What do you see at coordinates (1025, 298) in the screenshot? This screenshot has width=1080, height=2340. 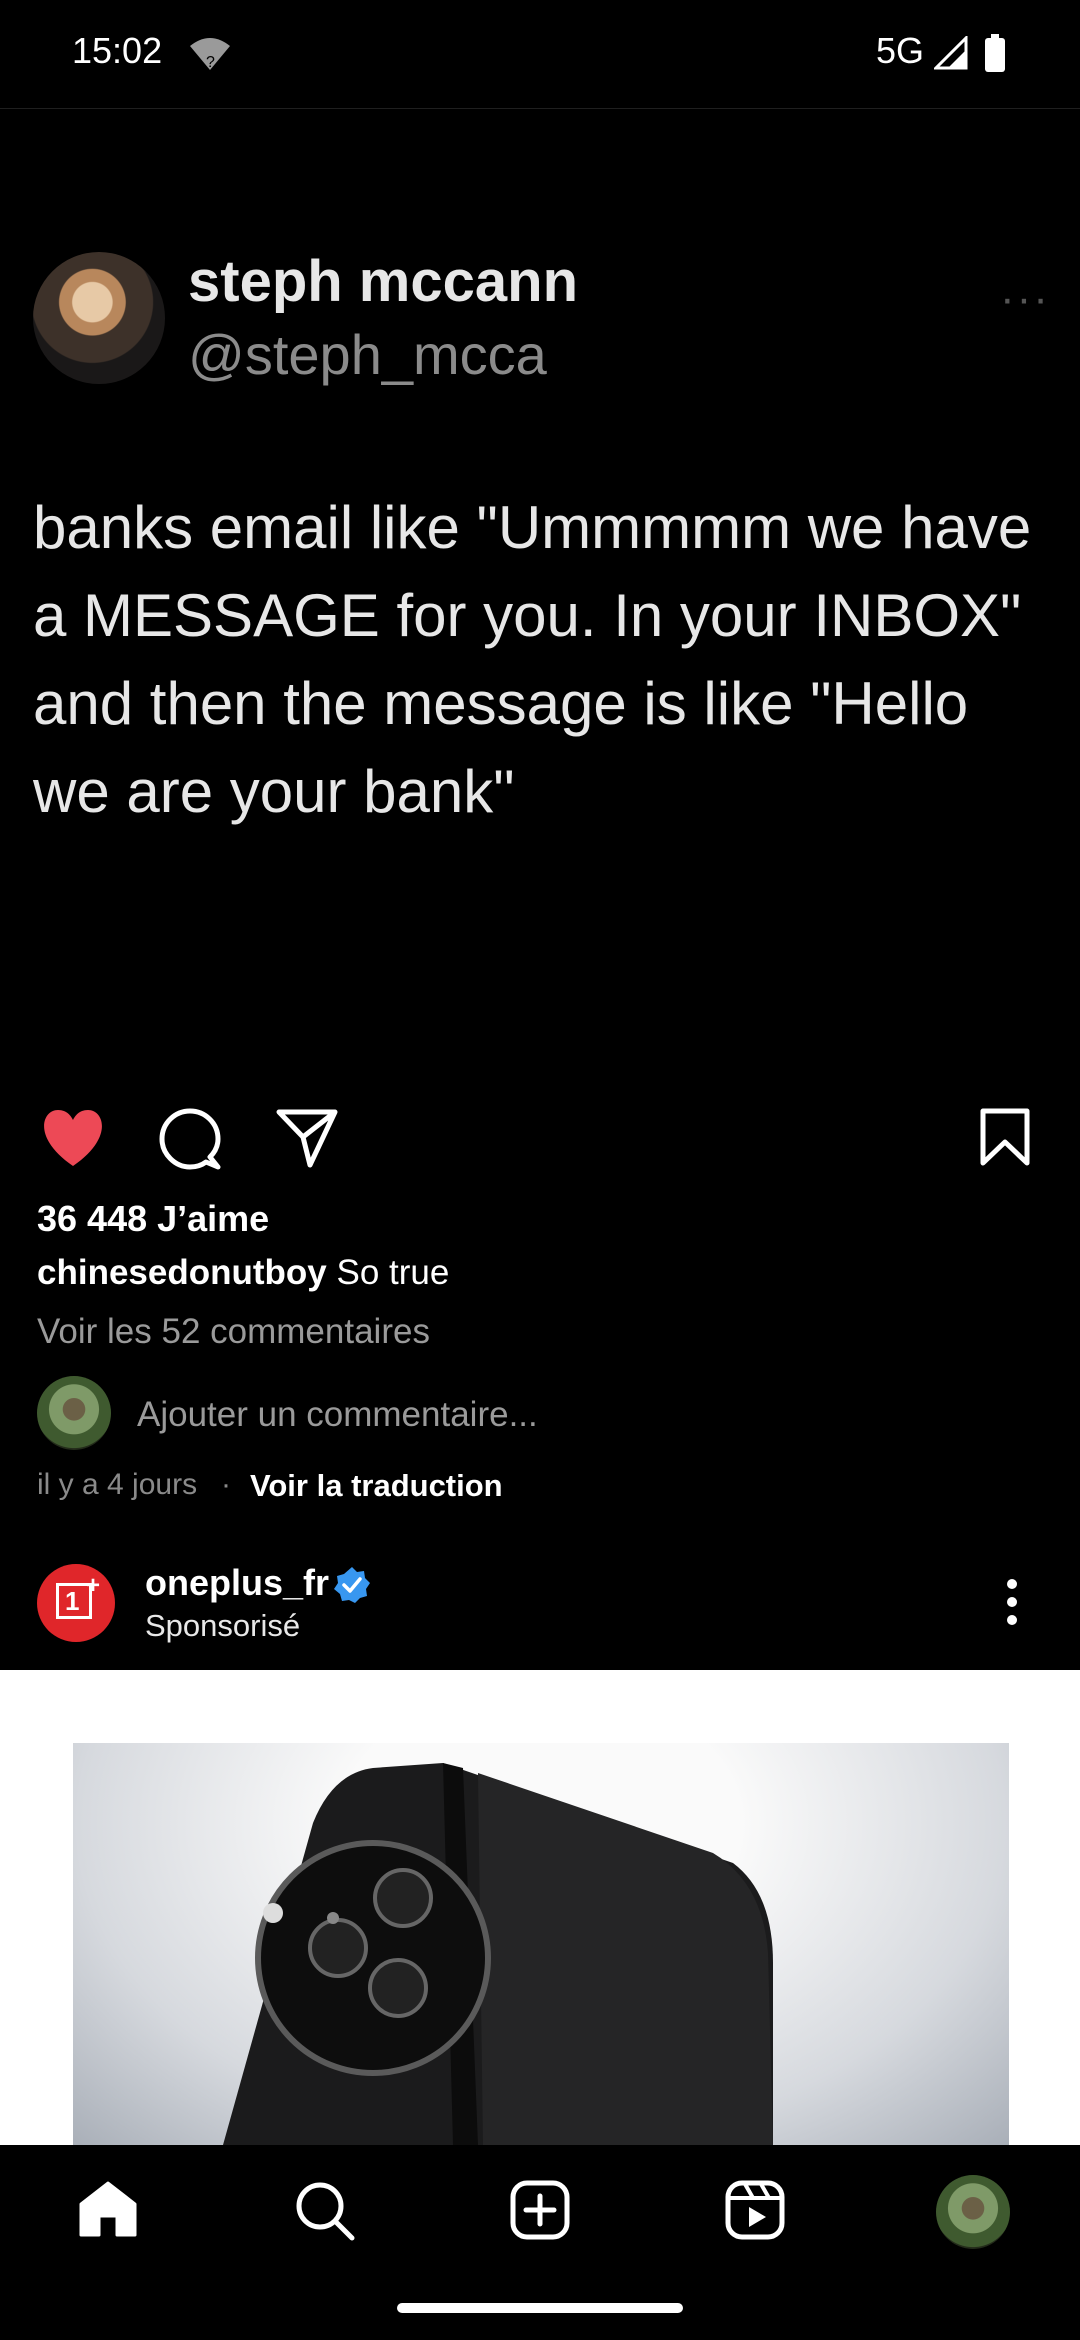 I see `tweet-more-icon: ···` at bounding box center [1025, 298].